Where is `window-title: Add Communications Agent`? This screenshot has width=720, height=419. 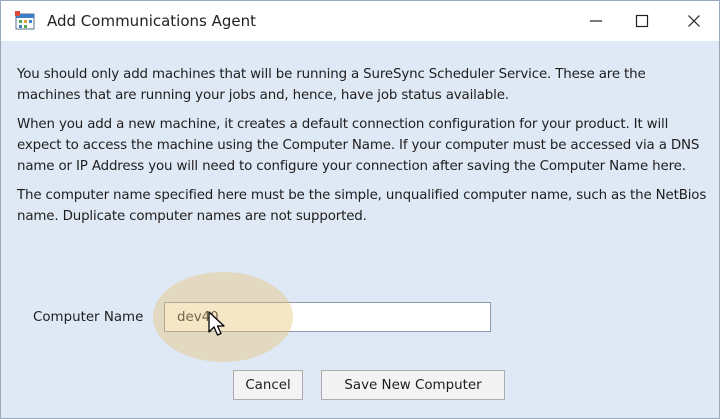 window-title: Add Communications Agent is located at coordinates (152, 21).